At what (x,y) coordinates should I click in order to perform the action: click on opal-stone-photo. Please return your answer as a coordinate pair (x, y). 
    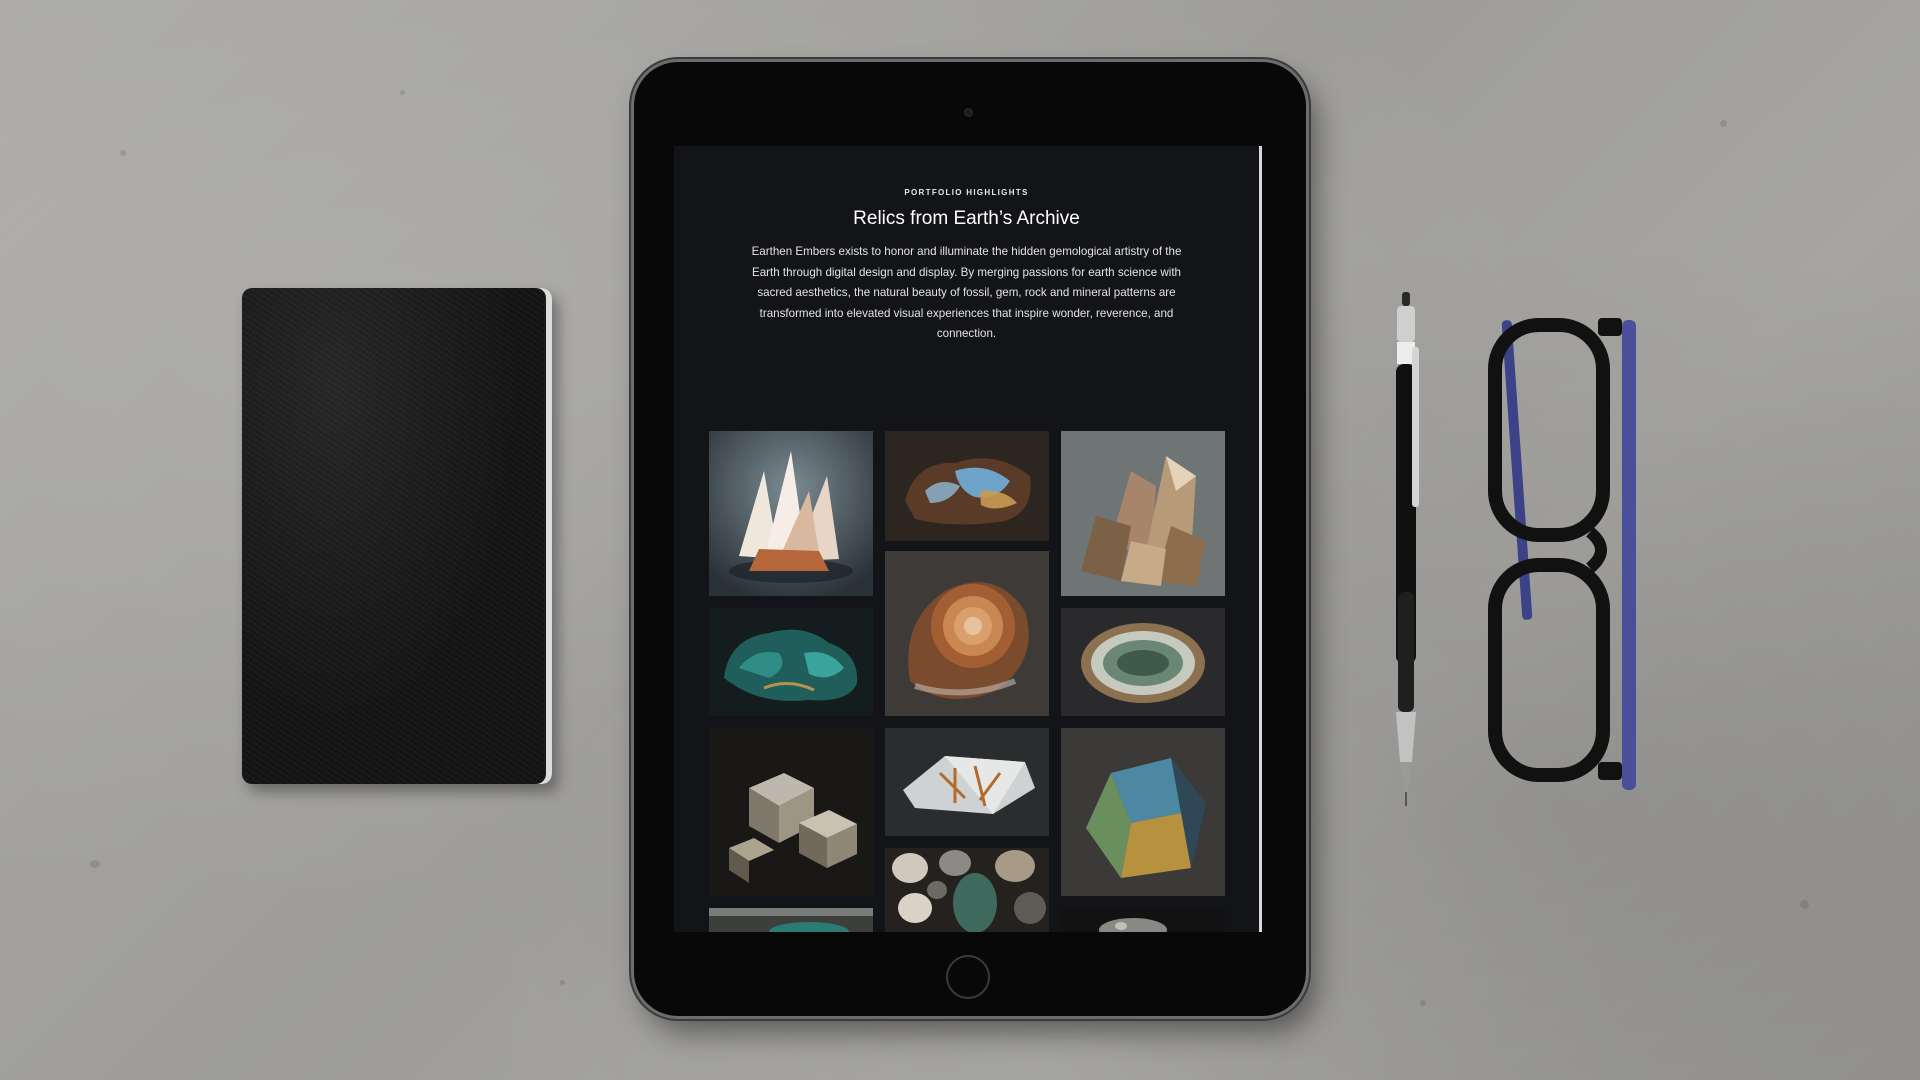
    Looking at the image, I should click on (967, 486).